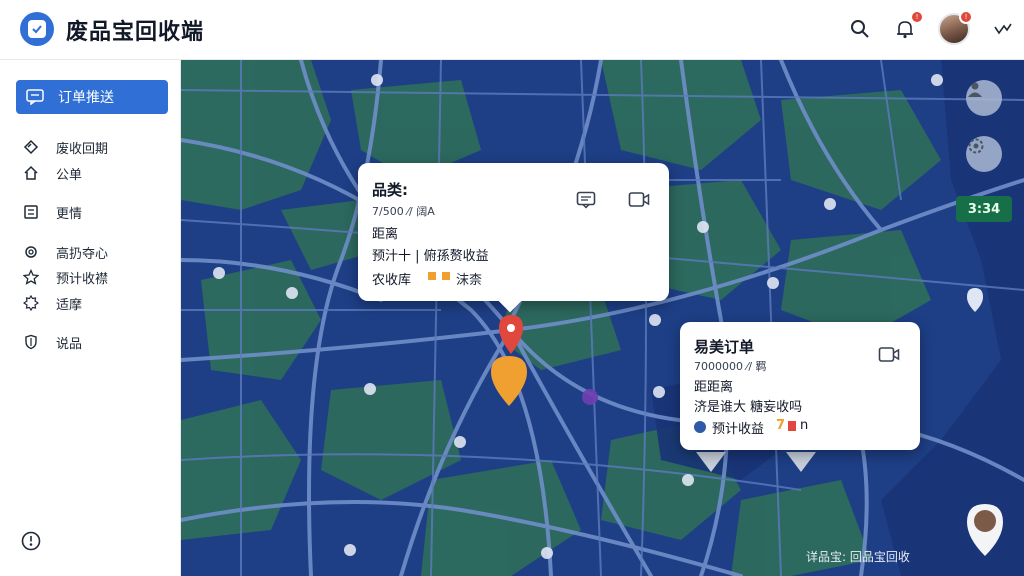 The image size is (1024, 576). Describe the element at coordinates (966, 17) in the screenshot. I see `avatar-badge: !` at that location.